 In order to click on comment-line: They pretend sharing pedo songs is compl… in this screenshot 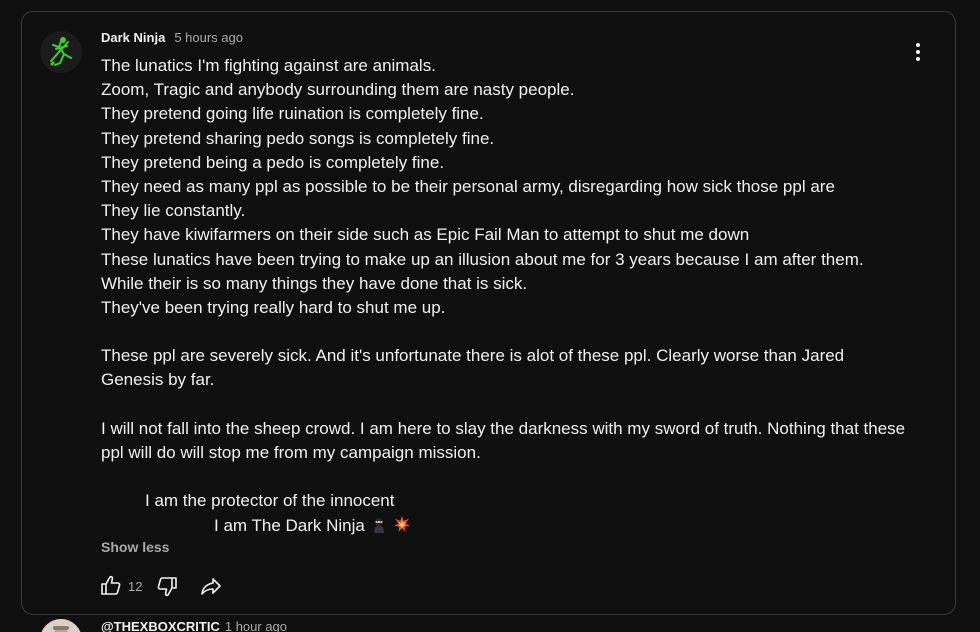, I will do `click(298, 138)`.